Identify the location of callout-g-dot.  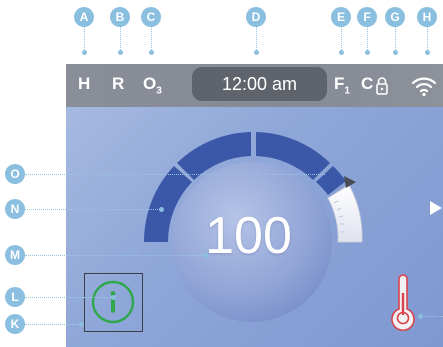
(395, 52).